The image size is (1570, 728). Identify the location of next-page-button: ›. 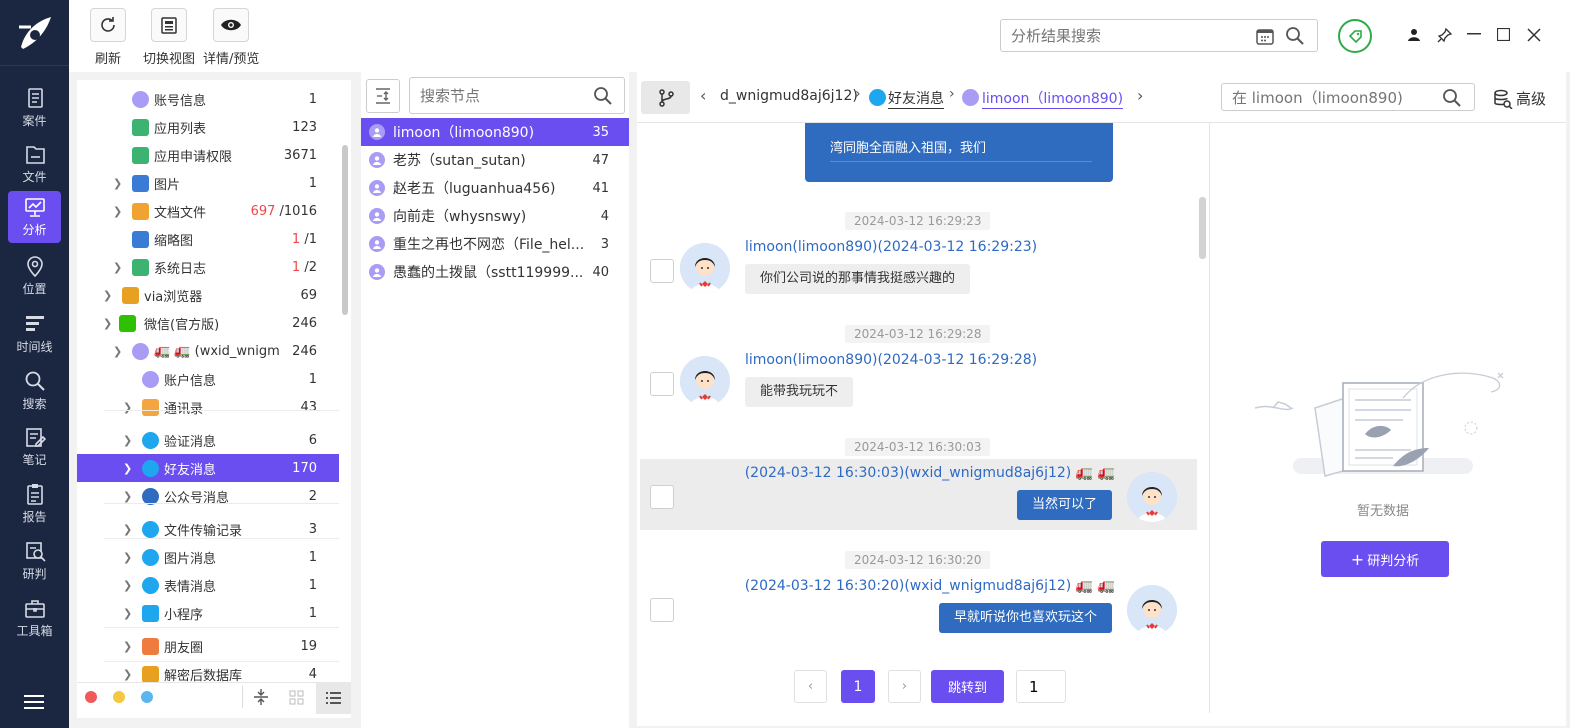
(904, 686).